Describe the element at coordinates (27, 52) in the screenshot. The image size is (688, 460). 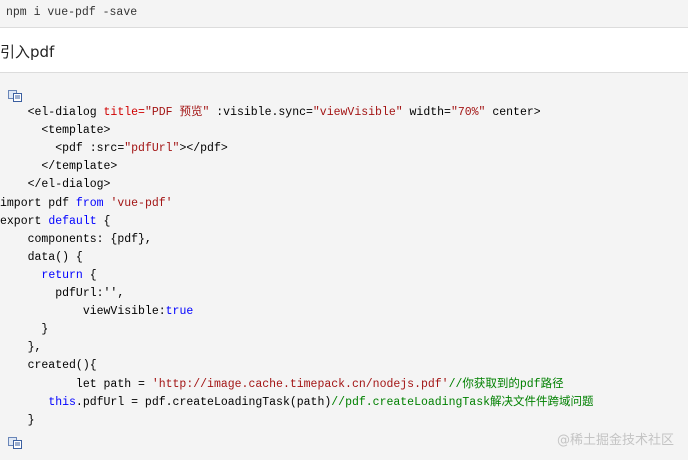
I see `section-heading: 引入pdf` at that location.